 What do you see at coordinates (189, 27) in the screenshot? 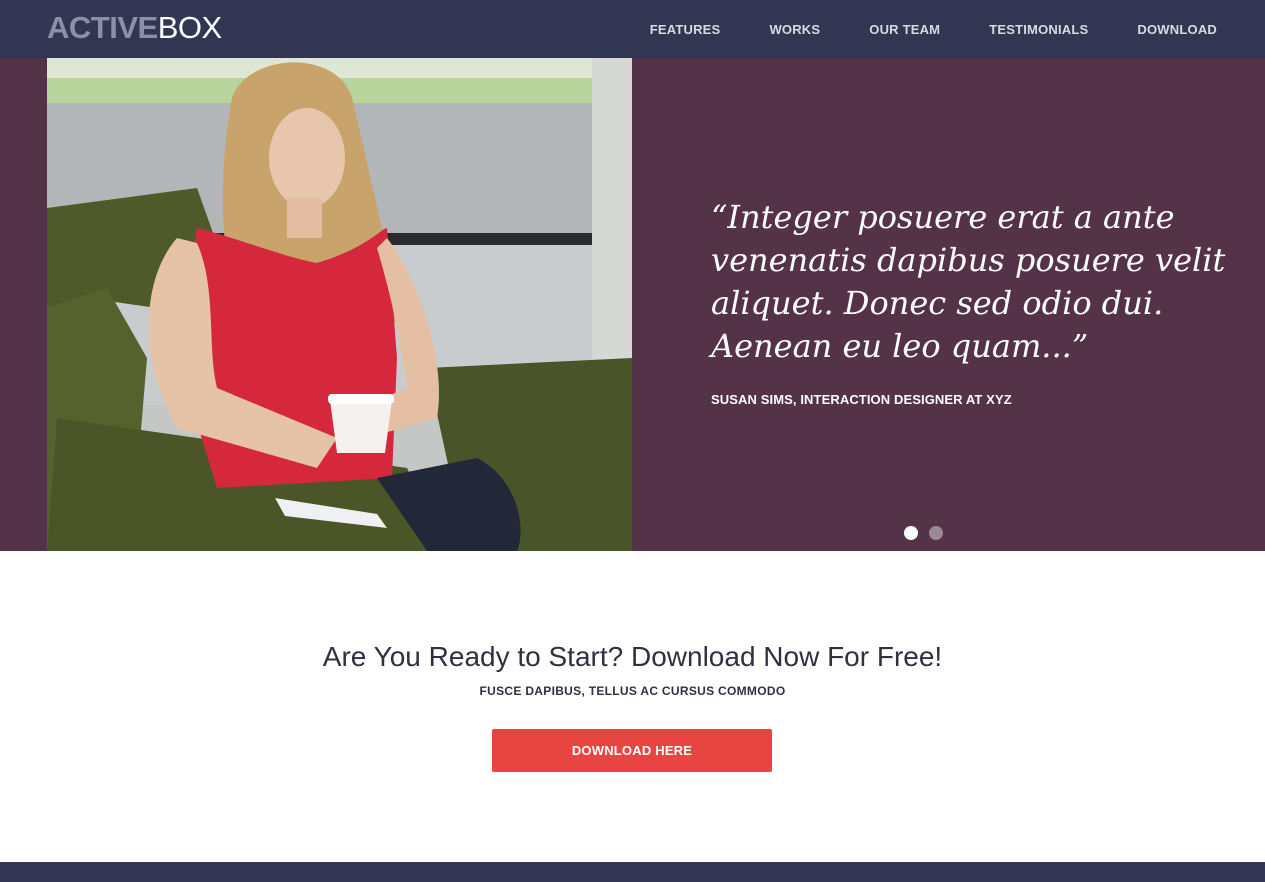
I see `logo-light-text: BOX` at bounding box center [189, 27].